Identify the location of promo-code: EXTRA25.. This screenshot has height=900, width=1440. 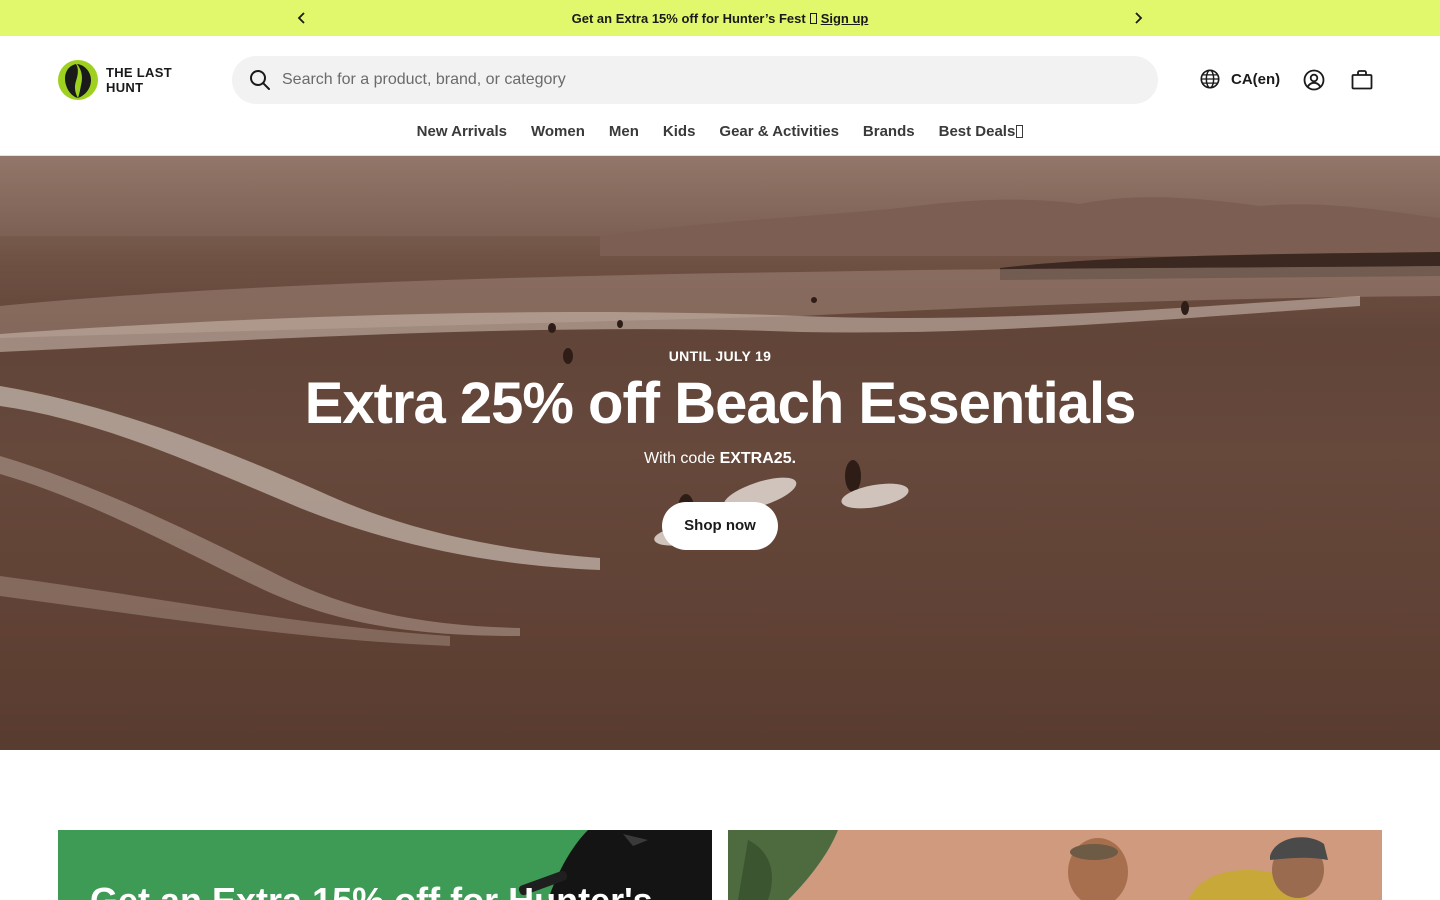
(758, 458).